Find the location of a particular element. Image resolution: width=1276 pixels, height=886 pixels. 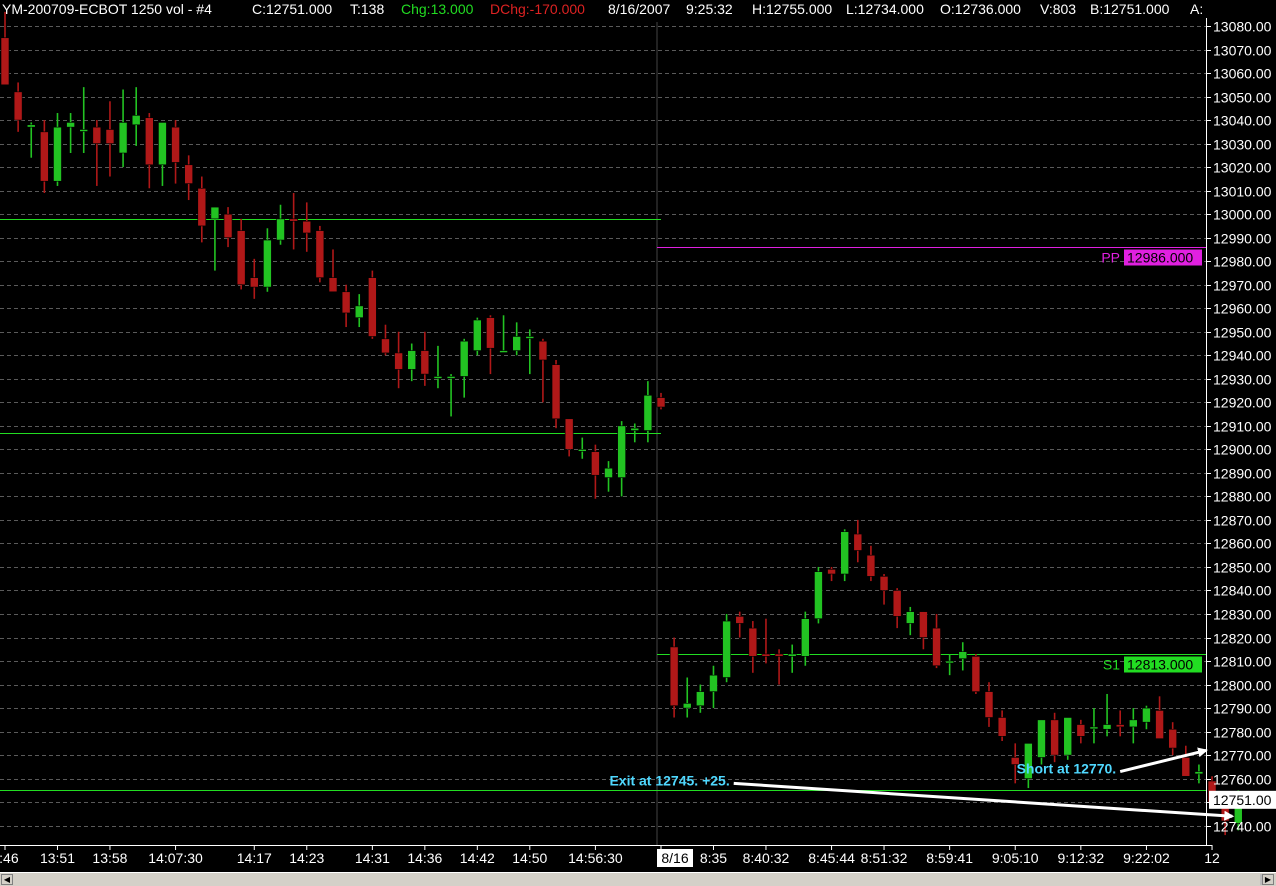

open-value: O:12736.000 is located at coordinates (980, 9).